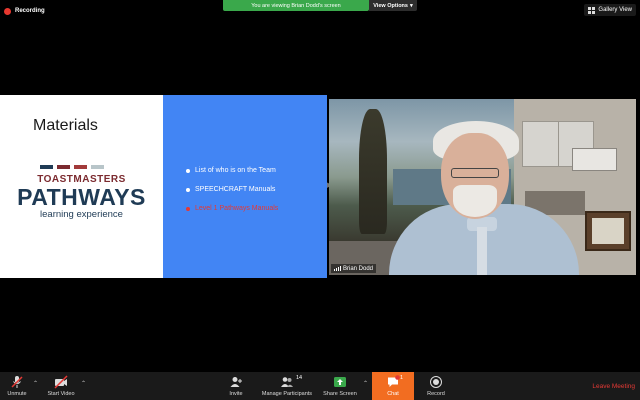 This screenshot has width=640, height=400. Describe the element at coordinates (475, 173) in the screenshot. I see `participant-glasses` at that location.